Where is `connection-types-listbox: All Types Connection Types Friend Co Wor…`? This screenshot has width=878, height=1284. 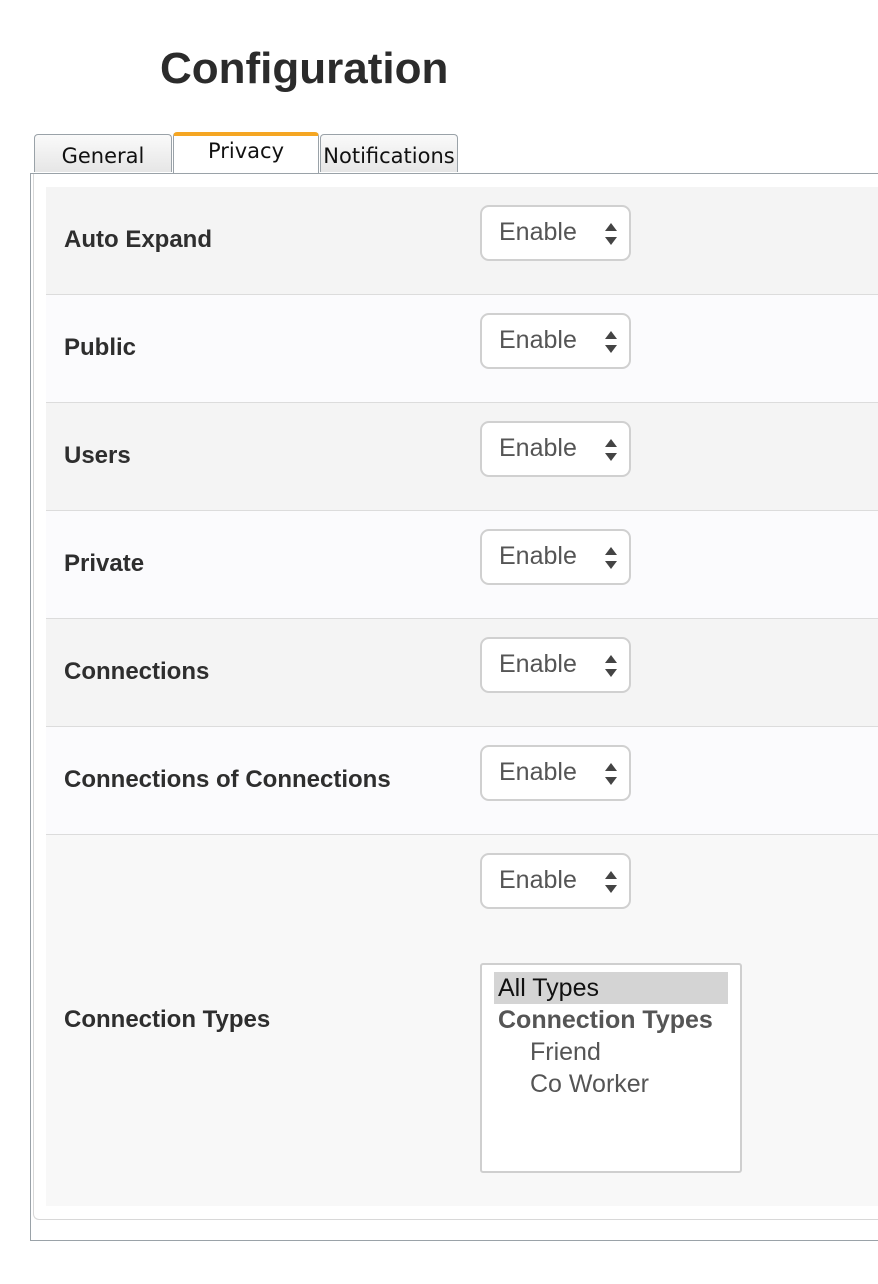 connection-types-listbox: All Types Connection Types Friend Co Wor… is located at coordinates (611, 1068).